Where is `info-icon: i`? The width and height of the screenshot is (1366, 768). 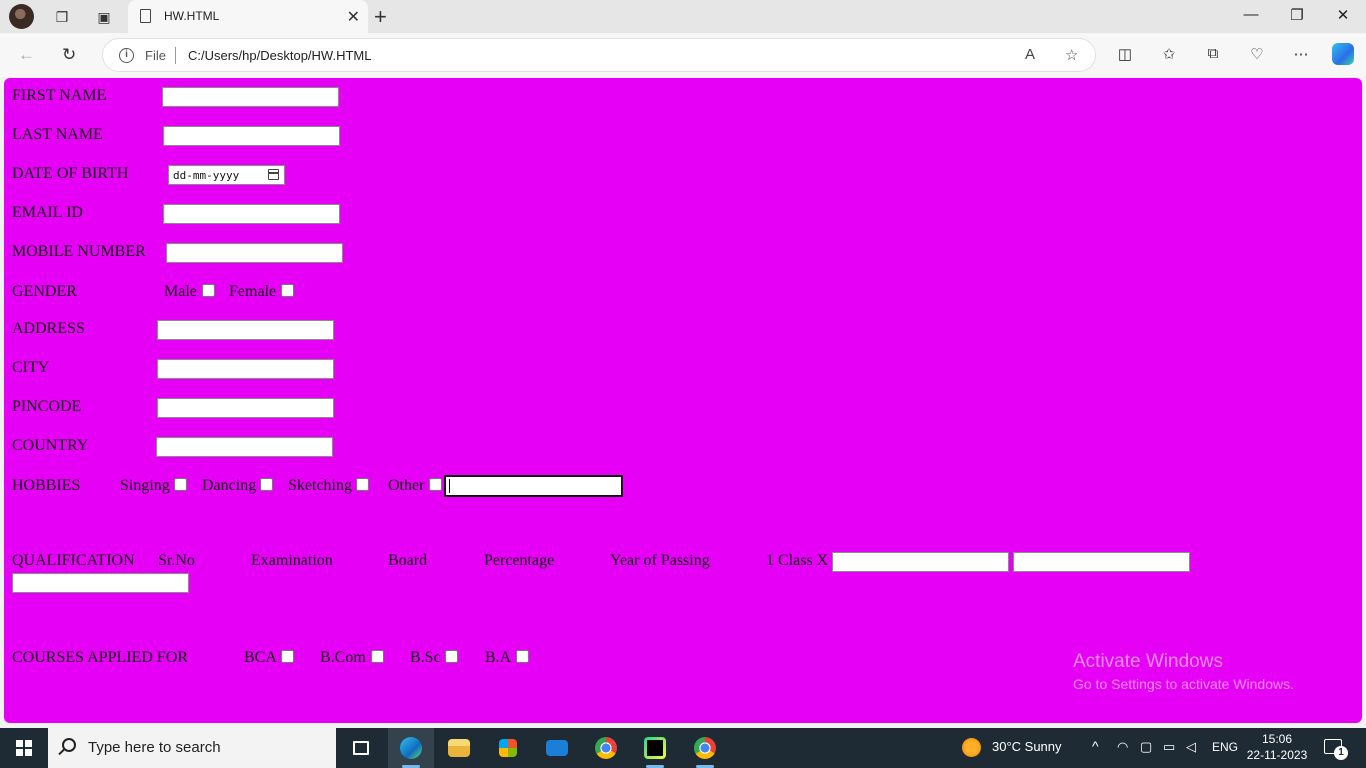 info-icon: i is located at coordinates (126, 55).